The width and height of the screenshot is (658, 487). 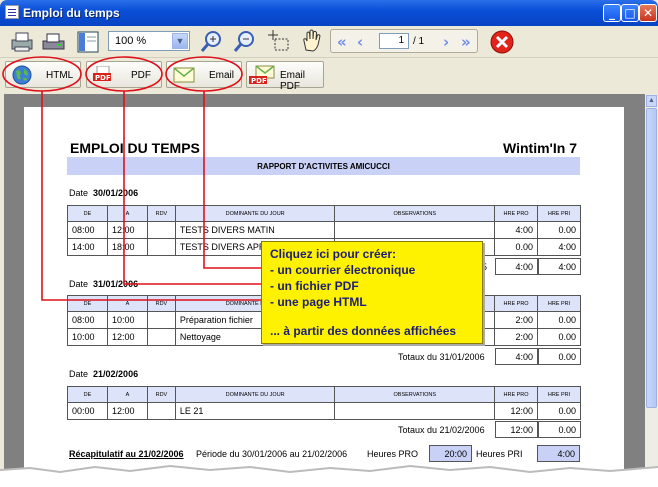 I want to click on export-html-label: HTML, so click(x=60, y=75).